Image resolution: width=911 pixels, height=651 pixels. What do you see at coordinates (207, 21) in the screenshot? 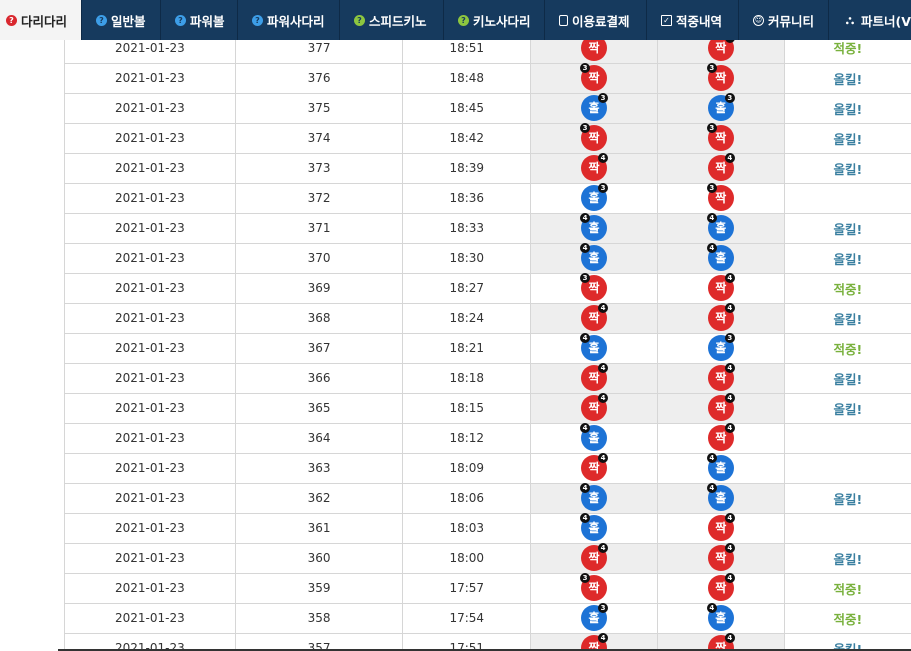
I see `tab-label: 파워볼` at bounding box center [207, 21].